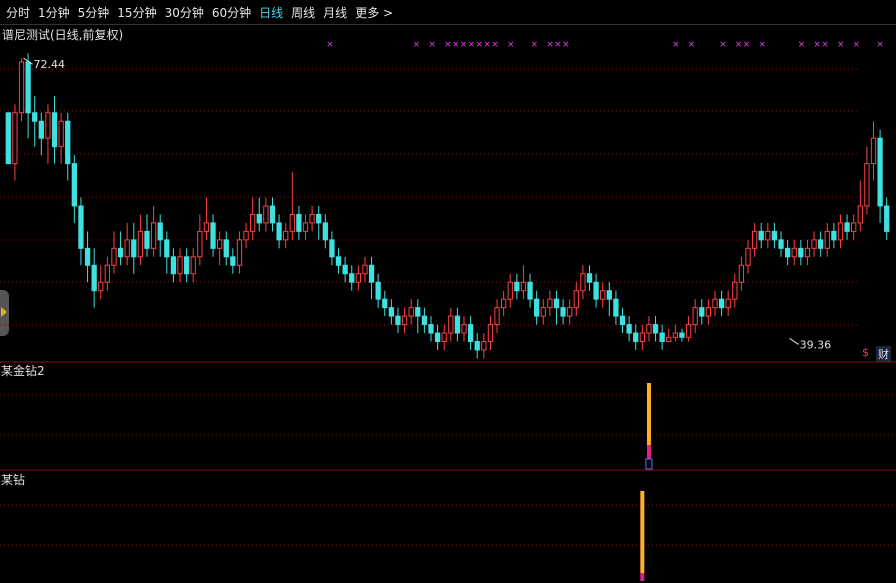 Image resolution: width=896 pixels, height=583 pixels. Describe the element at coordinates (62, 34) in the screenshot. I see `chart-title: 谱尼测试(日线,前复权)` at that location.